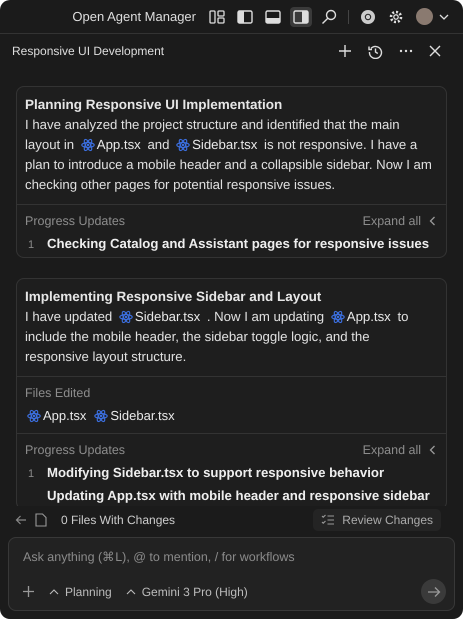 This screenshot has height=619, width=463. What do you see at coordinates (173, 296) in the screenshot?
I see `card-title: Implementing Responsive Sidebar and Layout` at bounding box center [173, 296].